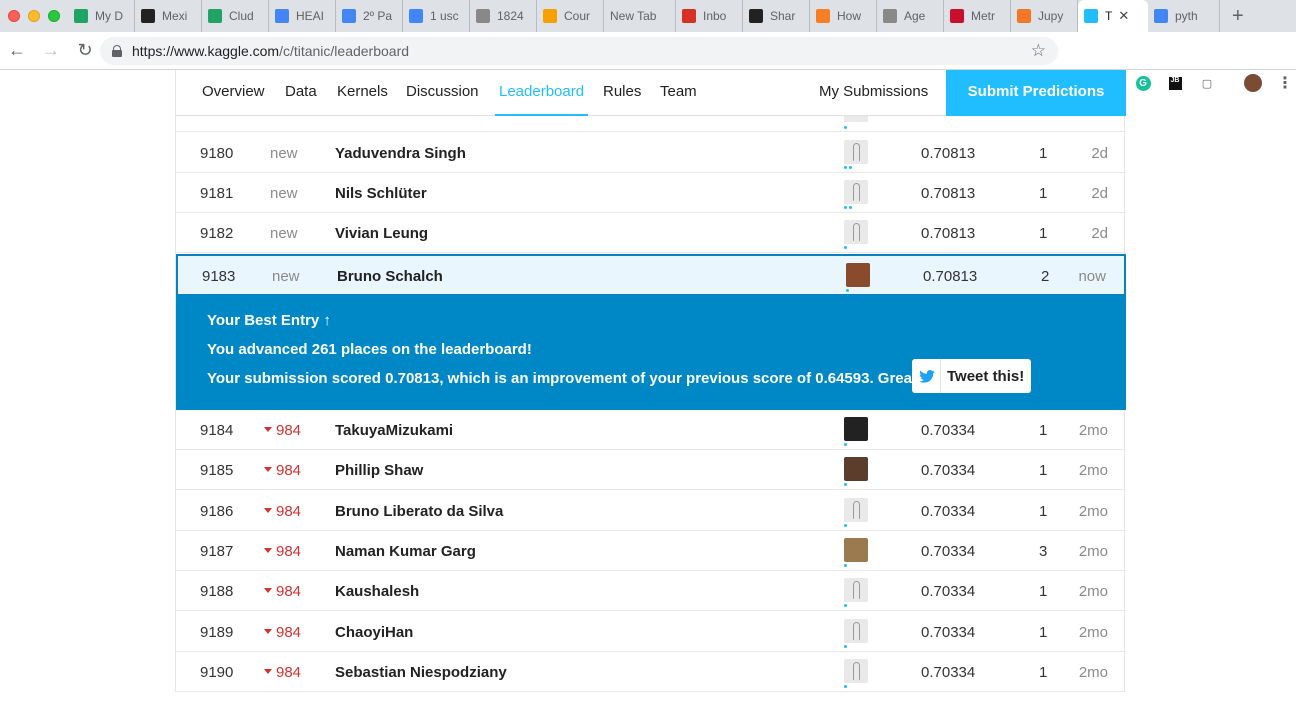 The image size is (1296, 702). Describe the element at coordinates (503, 16) in the screenshot. I see `browser-tab: 1824` at that location.